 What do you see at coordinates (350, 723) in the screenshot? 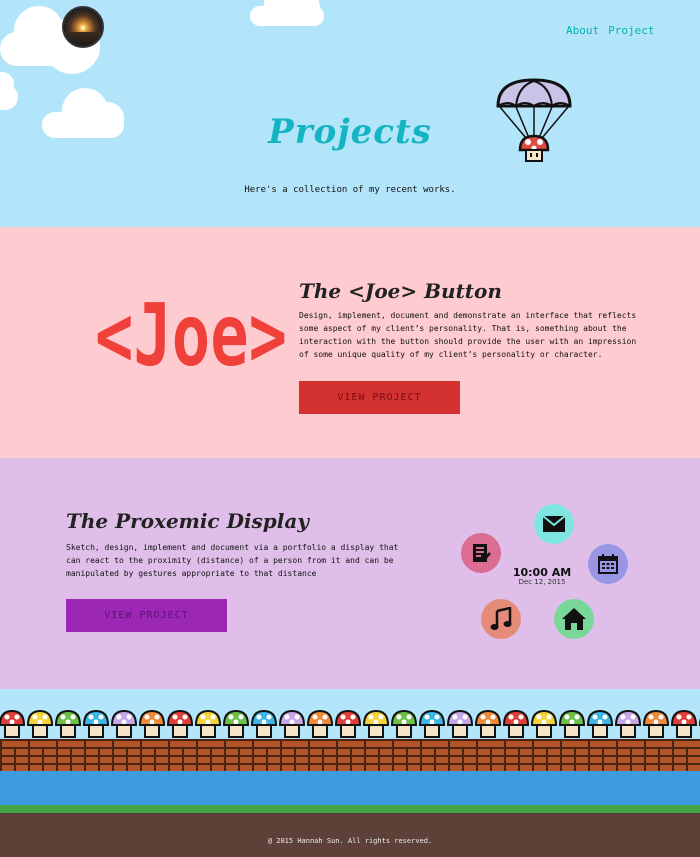
I see `mushroom-row-decoration` at bounding box center [350, 723].